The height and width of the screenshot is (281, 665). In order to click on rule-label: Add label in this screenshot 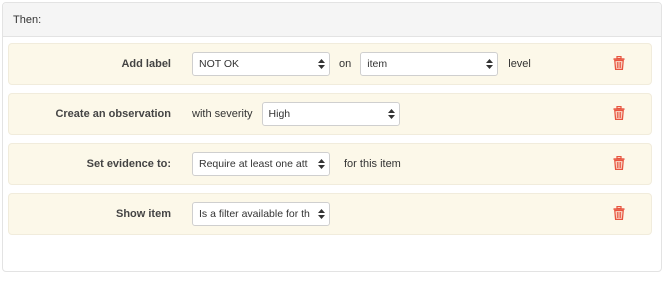, I will do `click(146, 64)`.